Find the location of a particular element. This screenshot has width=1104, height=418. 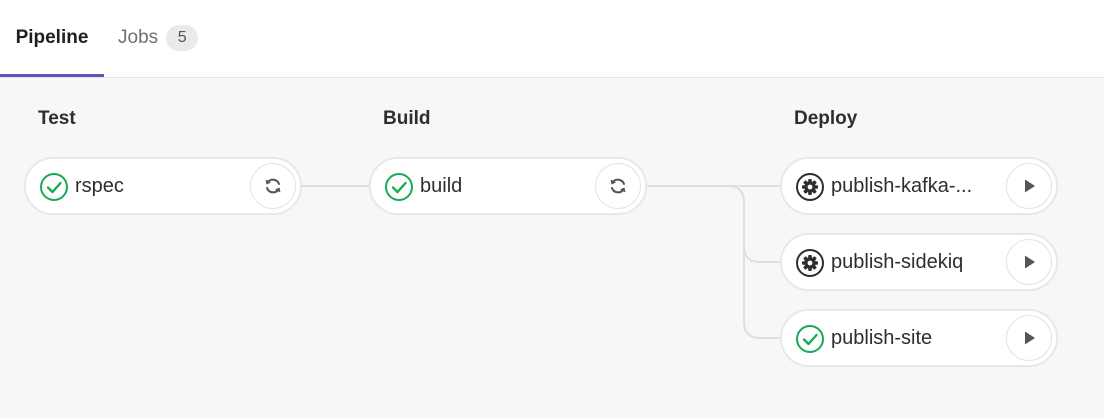

stage-title-build: Build is located at coordinates (407, 118).